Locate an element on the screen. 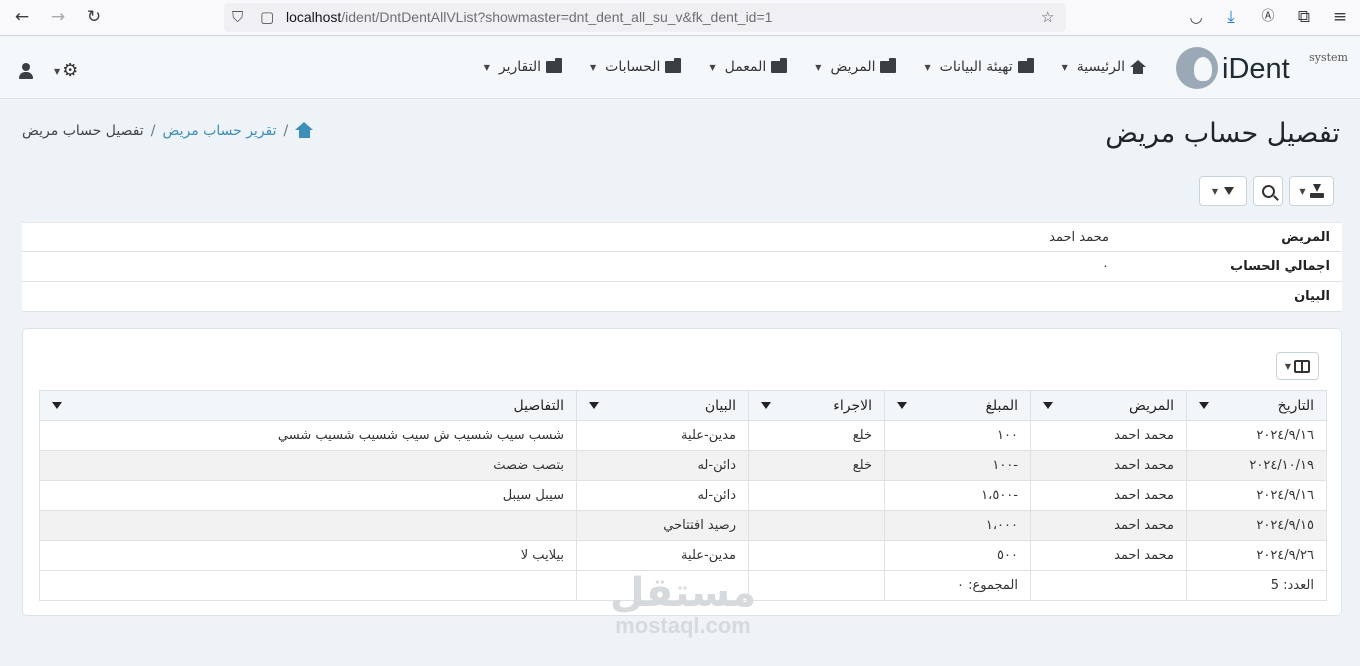 The image size is (1360, 666). home-icon is located at coordinates (304, 130).